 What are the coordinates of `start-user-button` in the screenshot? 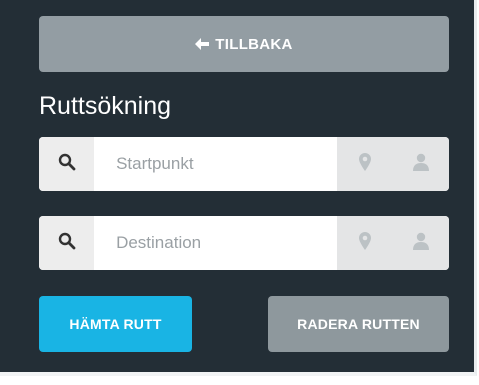 It's located at (421, 164).